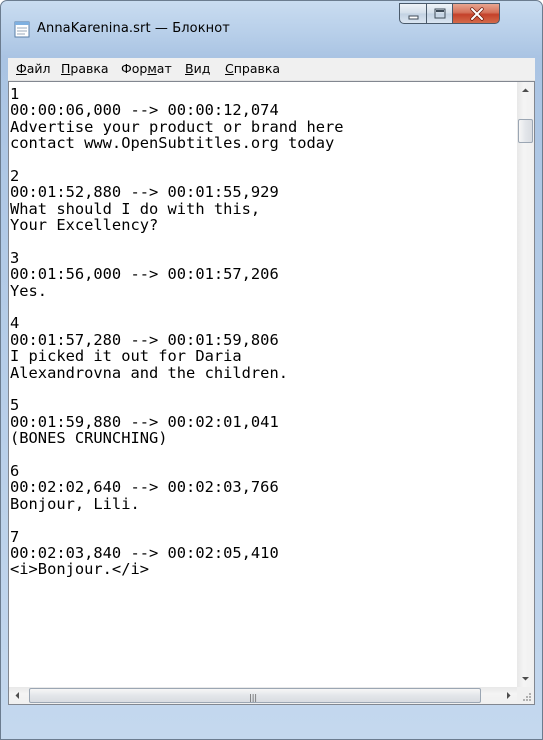 The image size is (543, 740). What do you see at coordinates (85, 68) in the screenshot?
I see `menu-edit: Правка` at bounding box center [85, 68].